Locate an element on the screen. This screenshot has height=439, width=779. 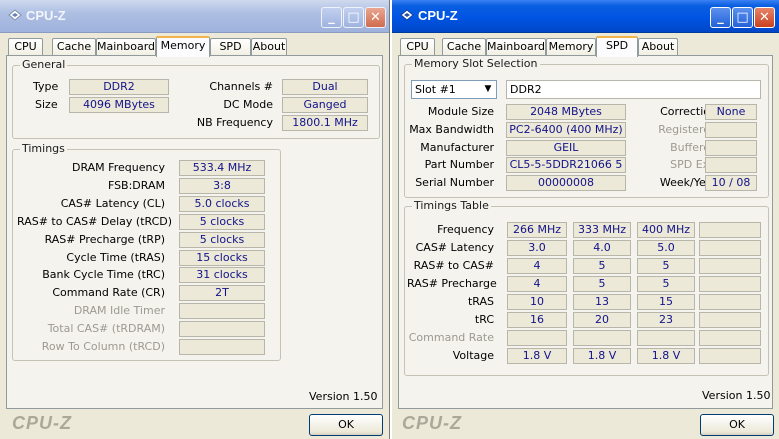
timings-table-cell: 15 is located at coordinates (666, 302).